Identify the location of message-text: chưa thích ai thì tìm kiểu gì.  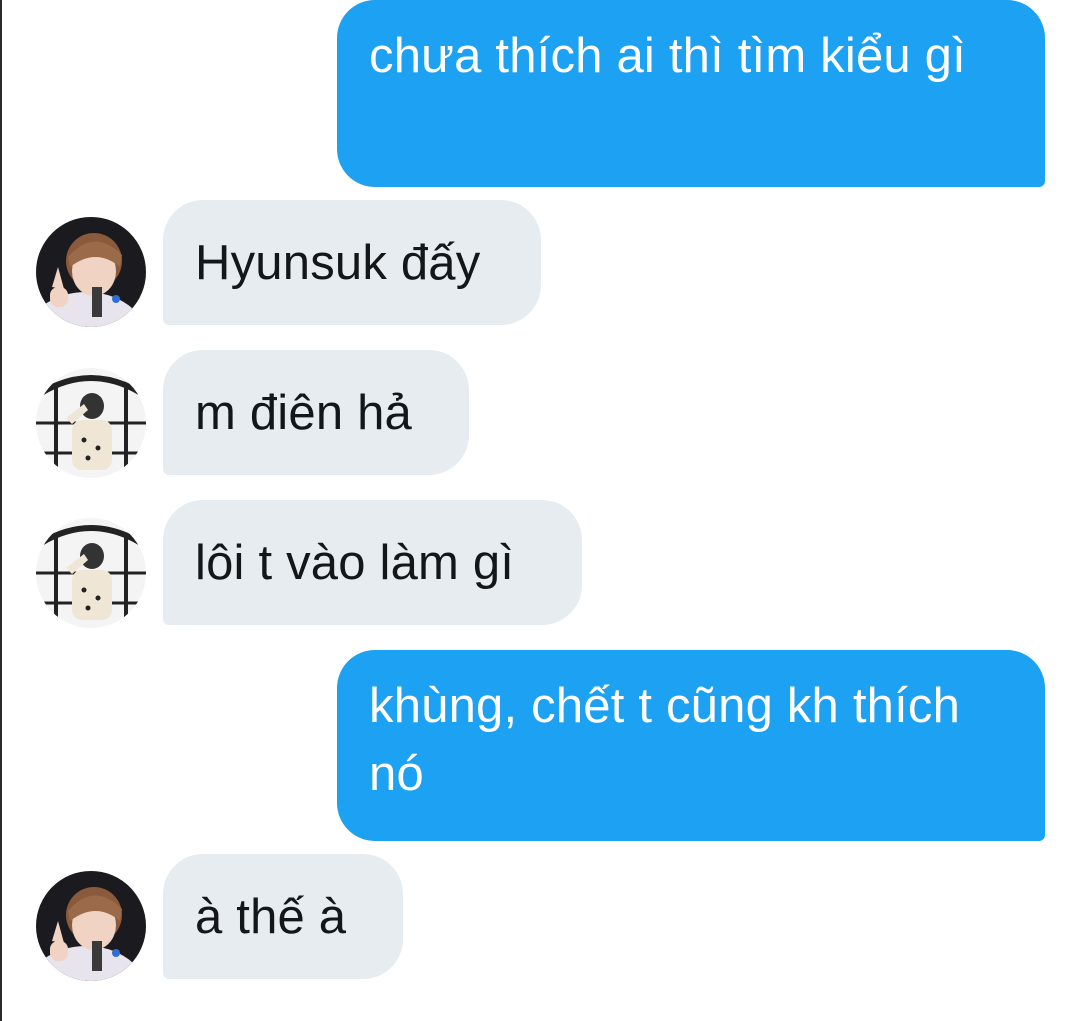
(667, 56).